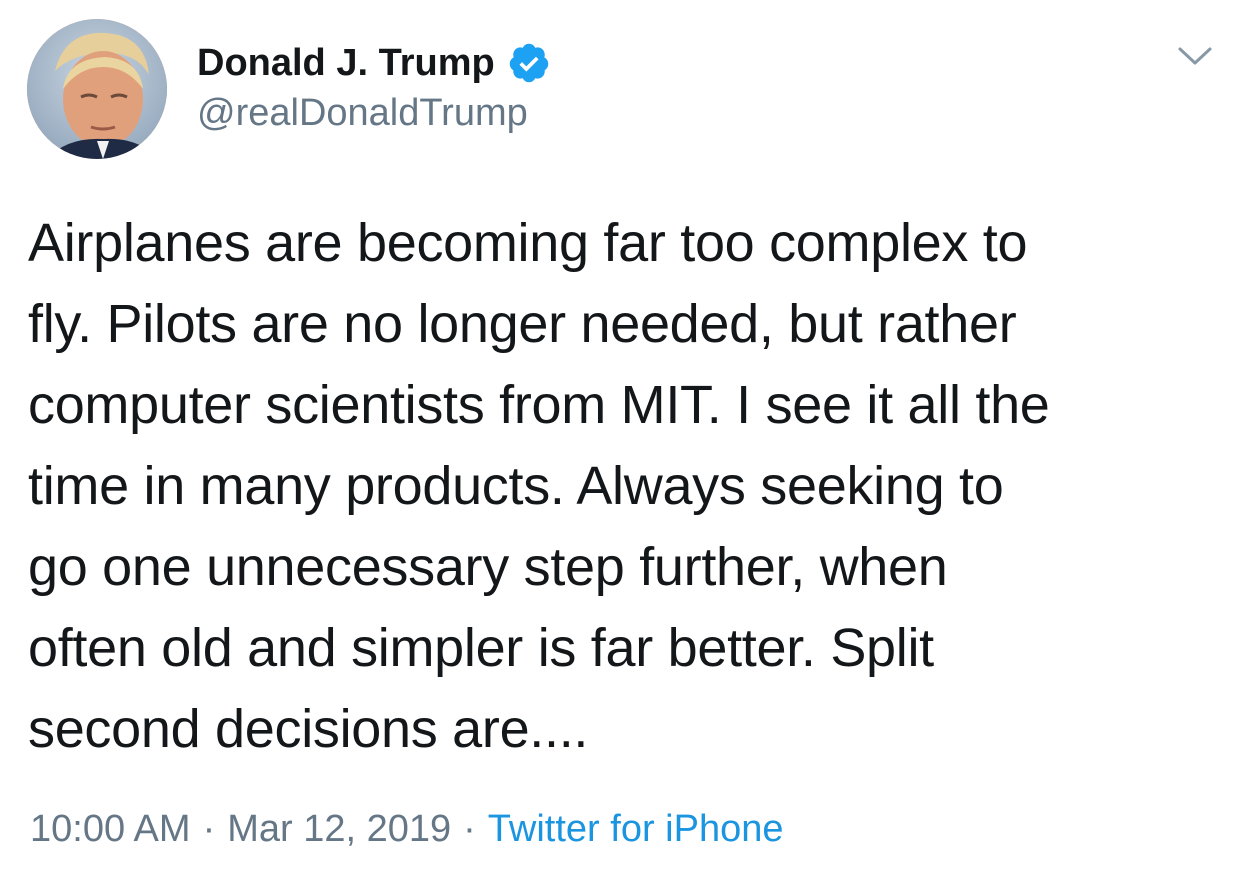  I want to click on tweet-source-link: Twitter for iPhone, so click(636, 829).